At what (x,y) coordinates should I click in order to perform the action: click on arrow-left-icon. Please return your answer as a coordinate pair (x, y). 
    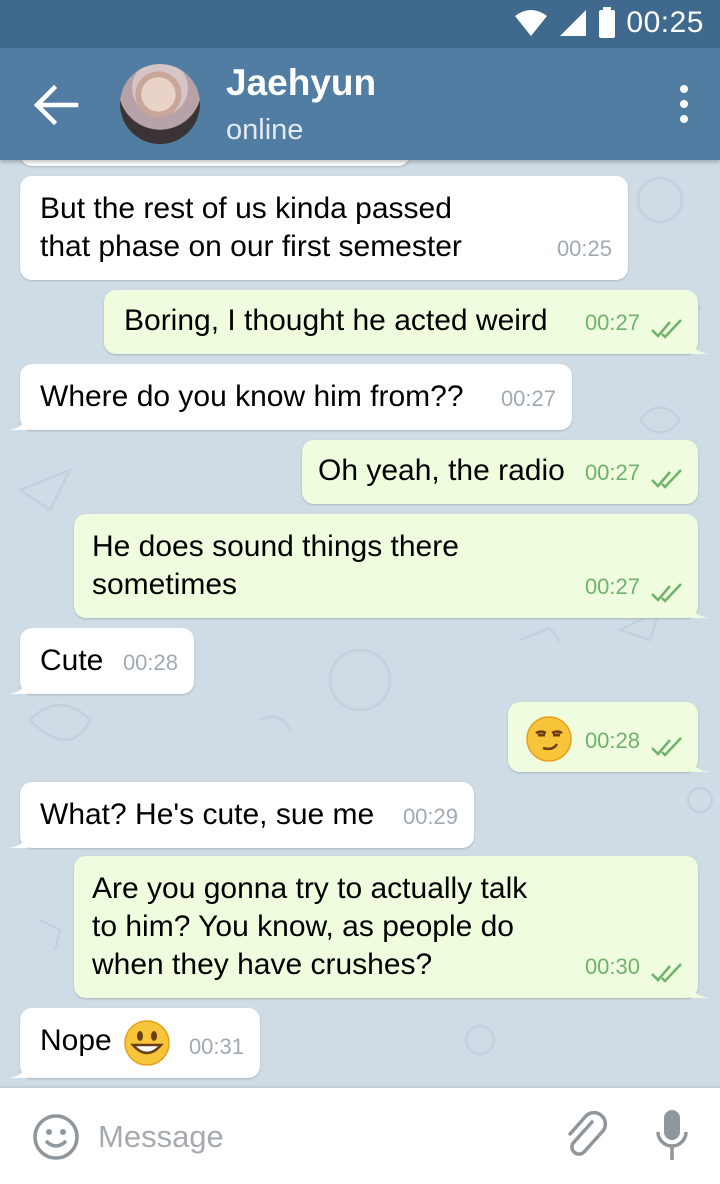
    Looking at the image, I should click on (55, 105).